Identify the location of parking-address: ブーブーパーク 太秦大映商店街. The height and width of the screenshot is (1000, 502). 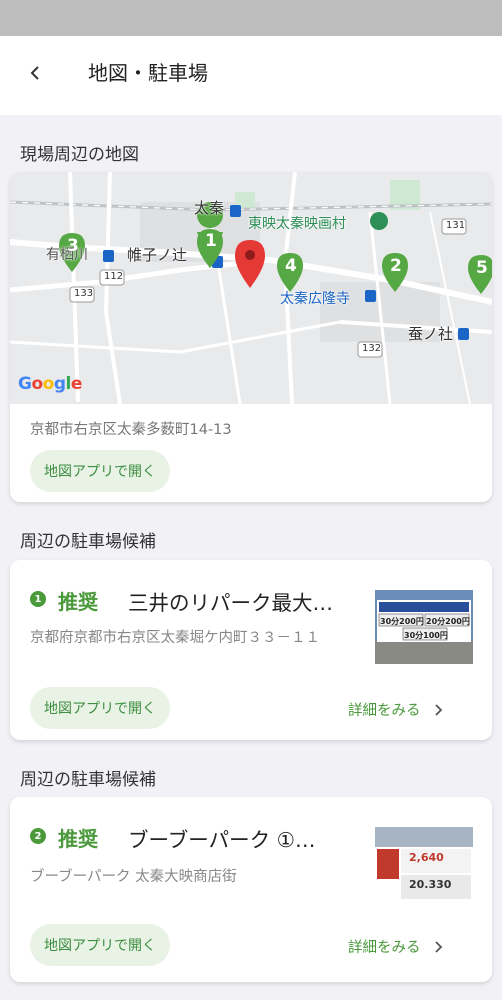
(133, 877).